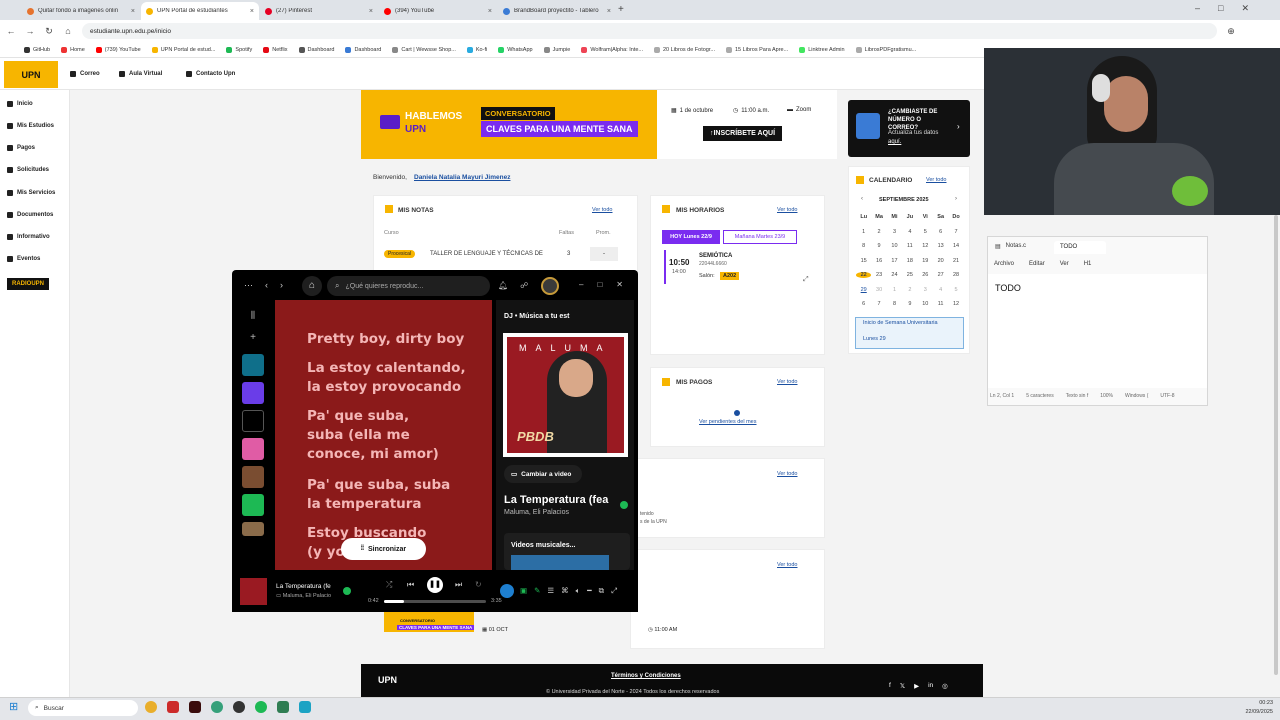 This screenshot has width=1280, height=720. What do you see at coordinates (822, 49) in the screenshot?
I see `bookmark-item: Linktree Admin` at bounding box center [822, 49].